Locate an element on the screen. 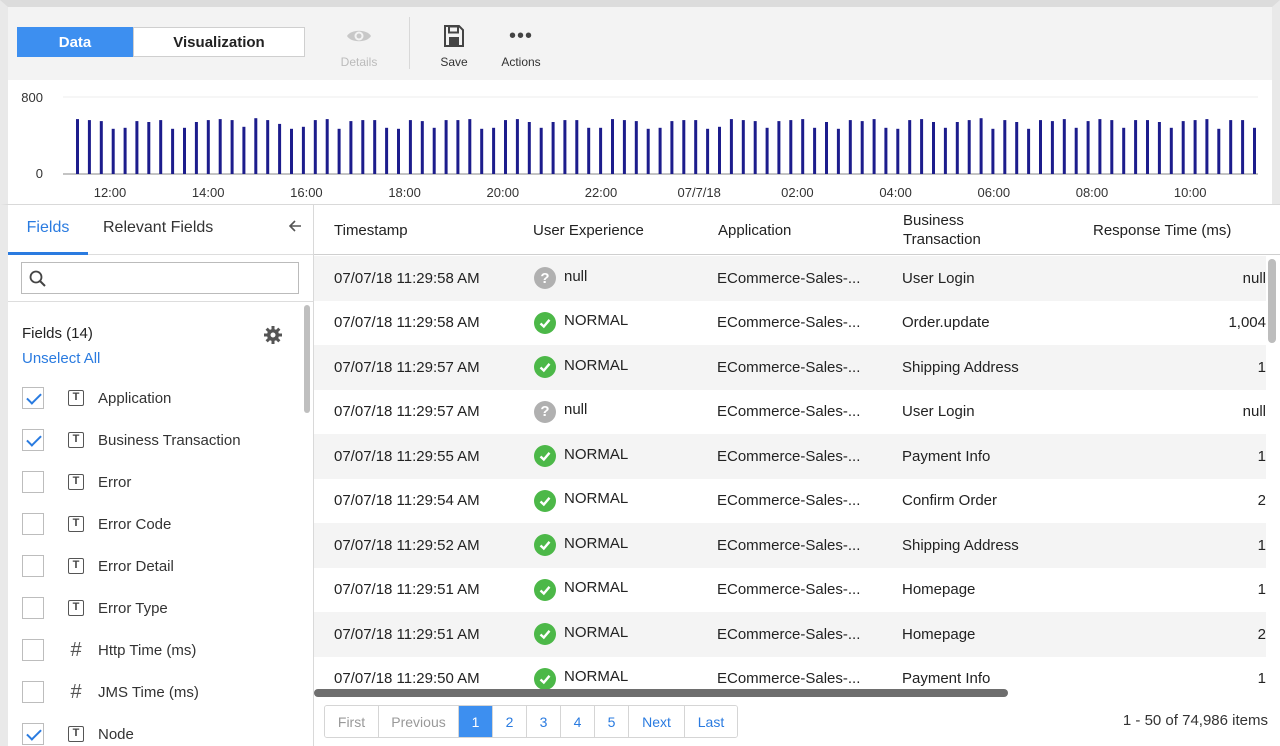 The height and width of the screenshot is (746, 1280). next-page-button: Next is located at coordinates (657, 721).